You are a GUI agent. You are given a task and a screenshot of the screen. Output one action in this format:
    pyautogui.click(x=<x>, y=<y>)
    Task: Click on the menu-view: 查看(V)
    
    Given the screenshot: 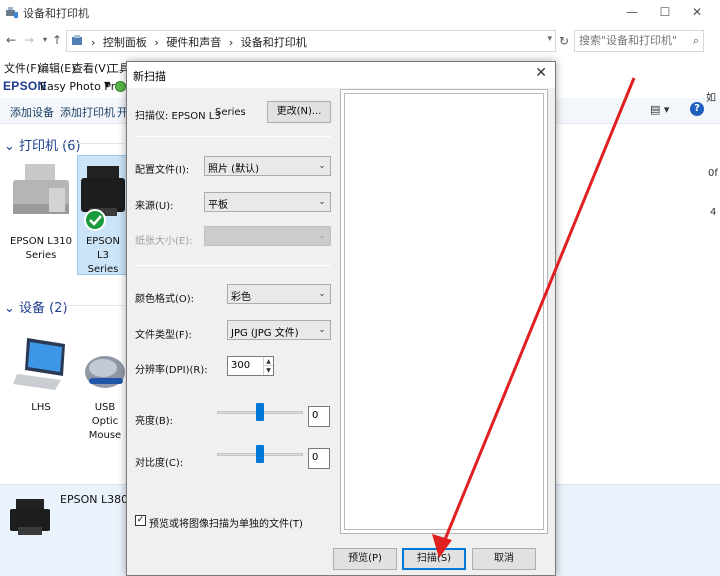 What is the action you would take?
    pyautogui.click(x=91, y=68)
    